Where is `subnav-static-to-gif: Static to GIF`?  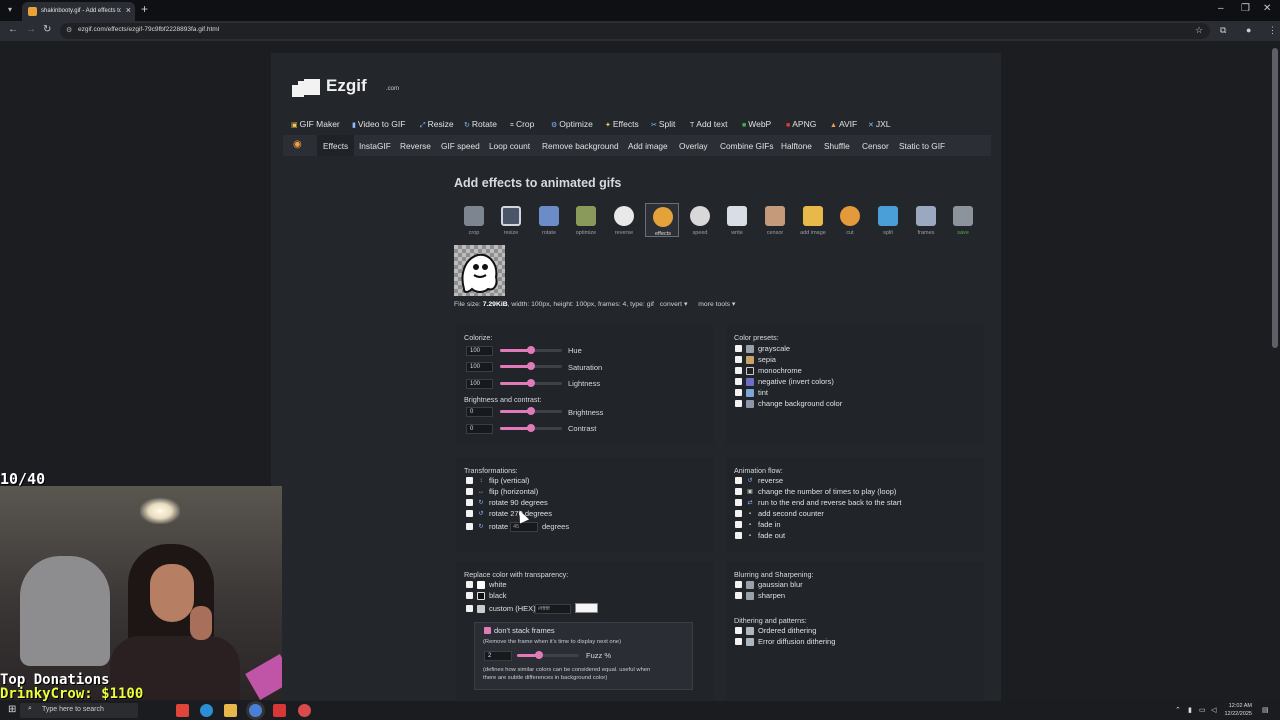
subnav-static-to-gif: Static to GIF is located at coordinates (922, 146).